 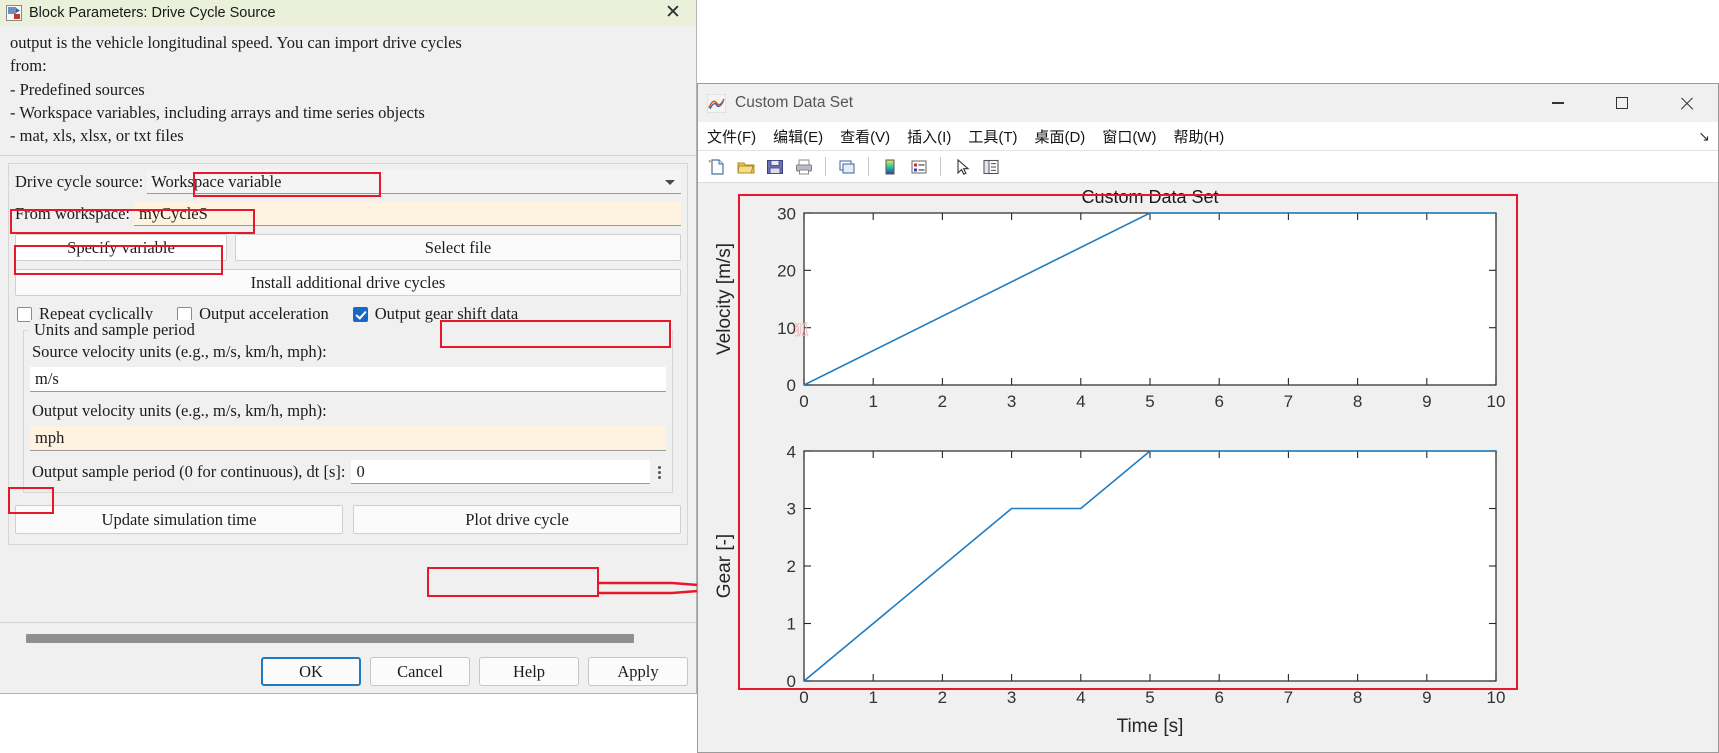 What do you see at coordinates (919, 167) in the screenshot?
I see `insert-legend-icon` at bounding box center [919, 167].